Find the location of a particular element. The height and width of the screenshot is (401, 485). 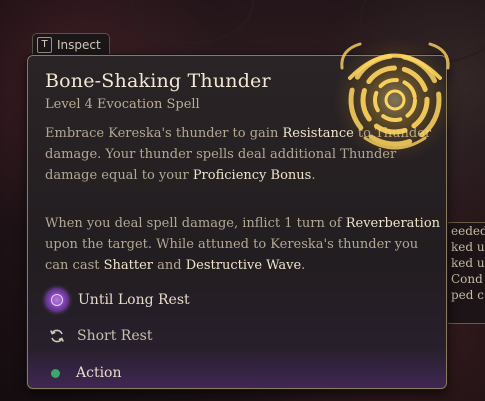

description-text: and is located at coordinates (169, 265).